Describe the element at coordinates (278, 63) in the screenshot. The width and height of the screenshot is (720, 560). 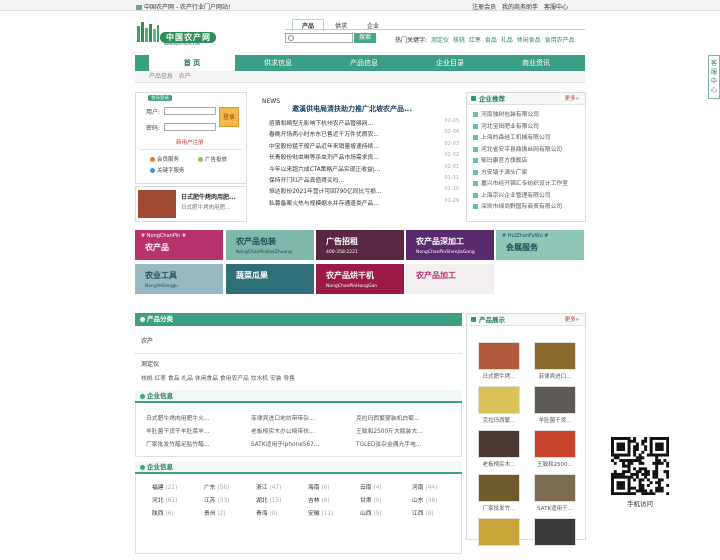
I see `nav-supply: 供求信息` at that location.